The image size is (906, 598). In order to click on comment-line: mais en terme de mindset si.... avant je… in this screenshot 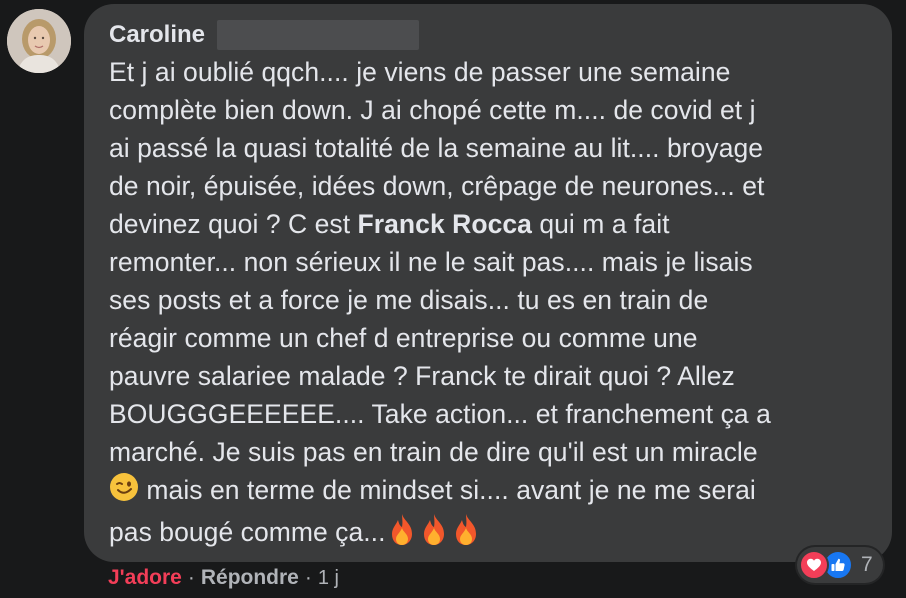, I will do `click(490, 491)`.